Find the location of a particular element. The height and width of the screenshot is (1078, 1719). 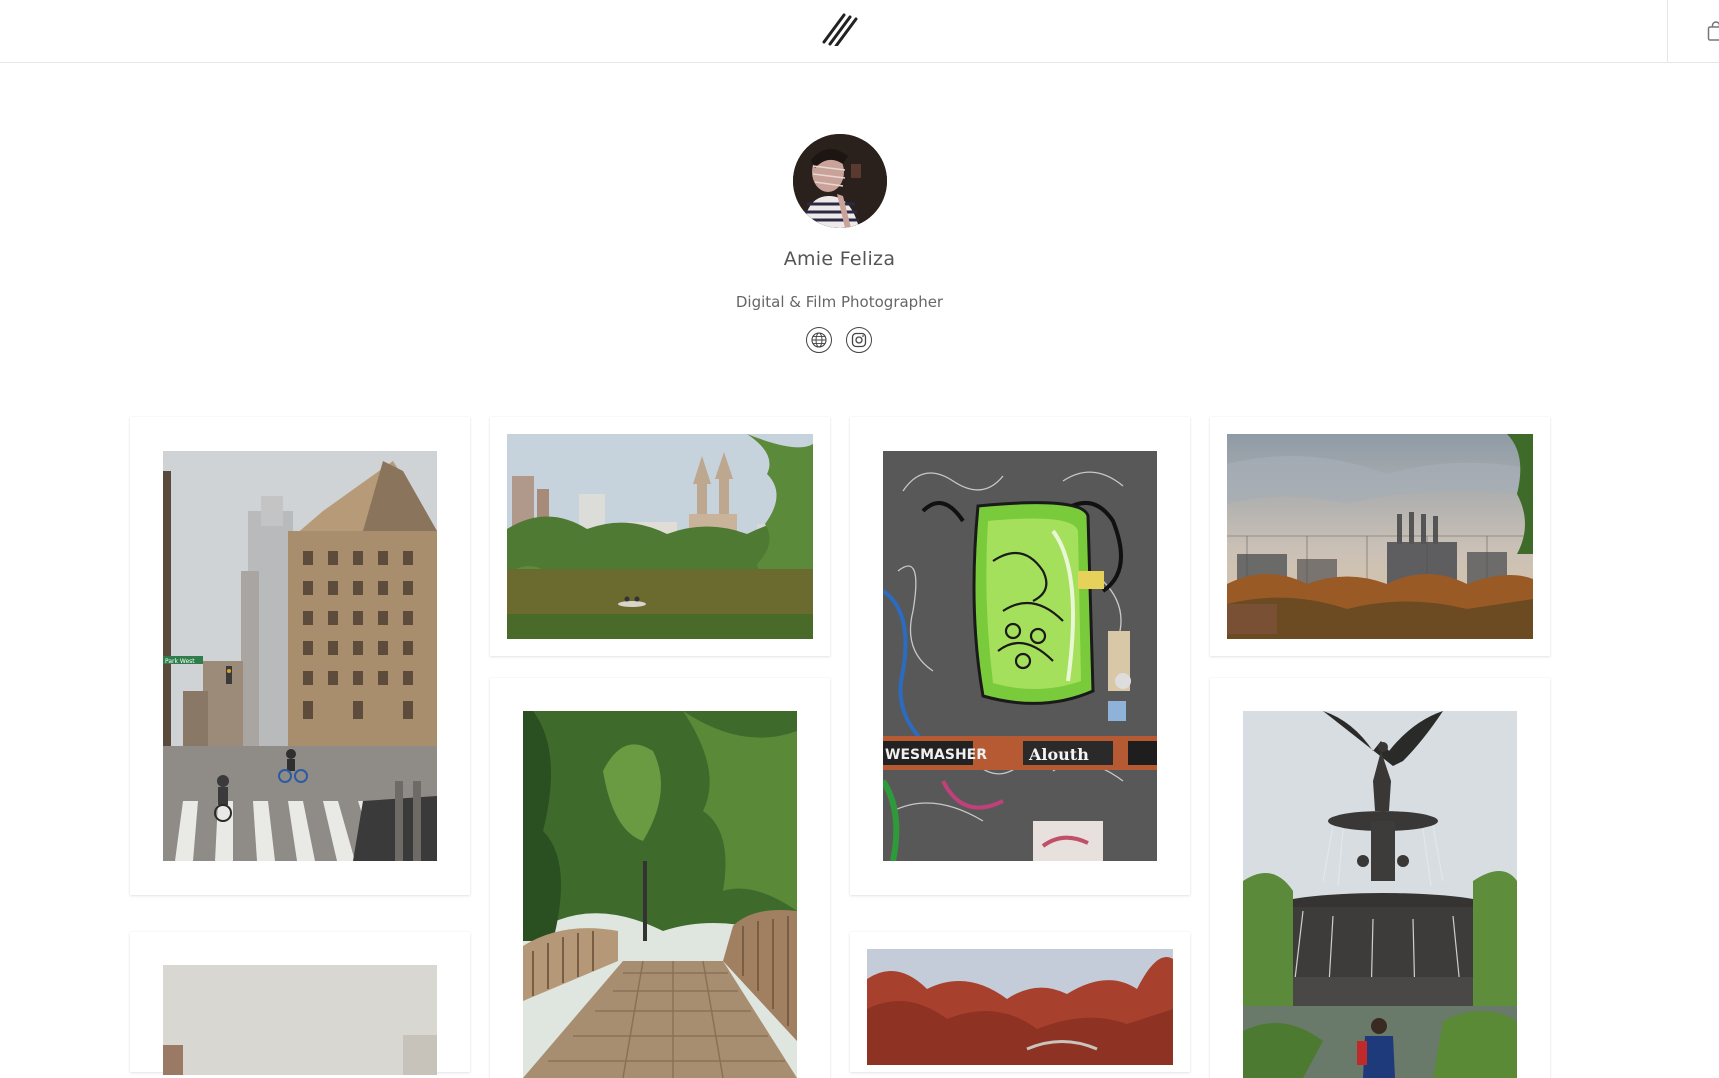

photo-red-foliage-bridge is located at coordinates (1020, 1007).